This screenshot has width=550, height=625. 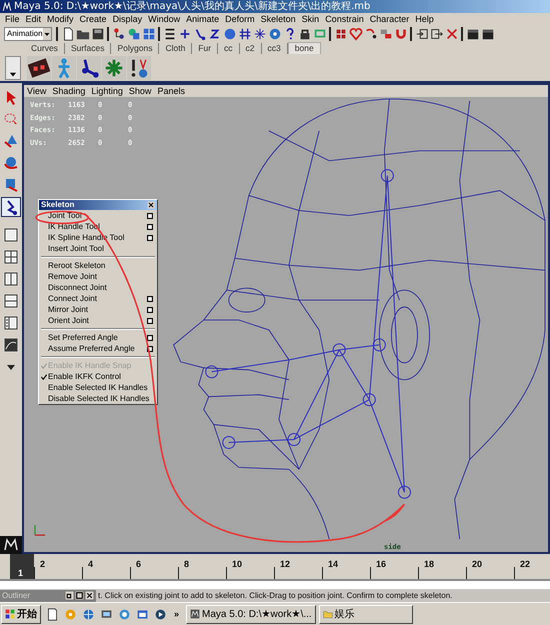 What do you see at coordinates (205, 48) in the screenshot?
I see `shelf-tab: Fur` at bounding box center [205, 48].